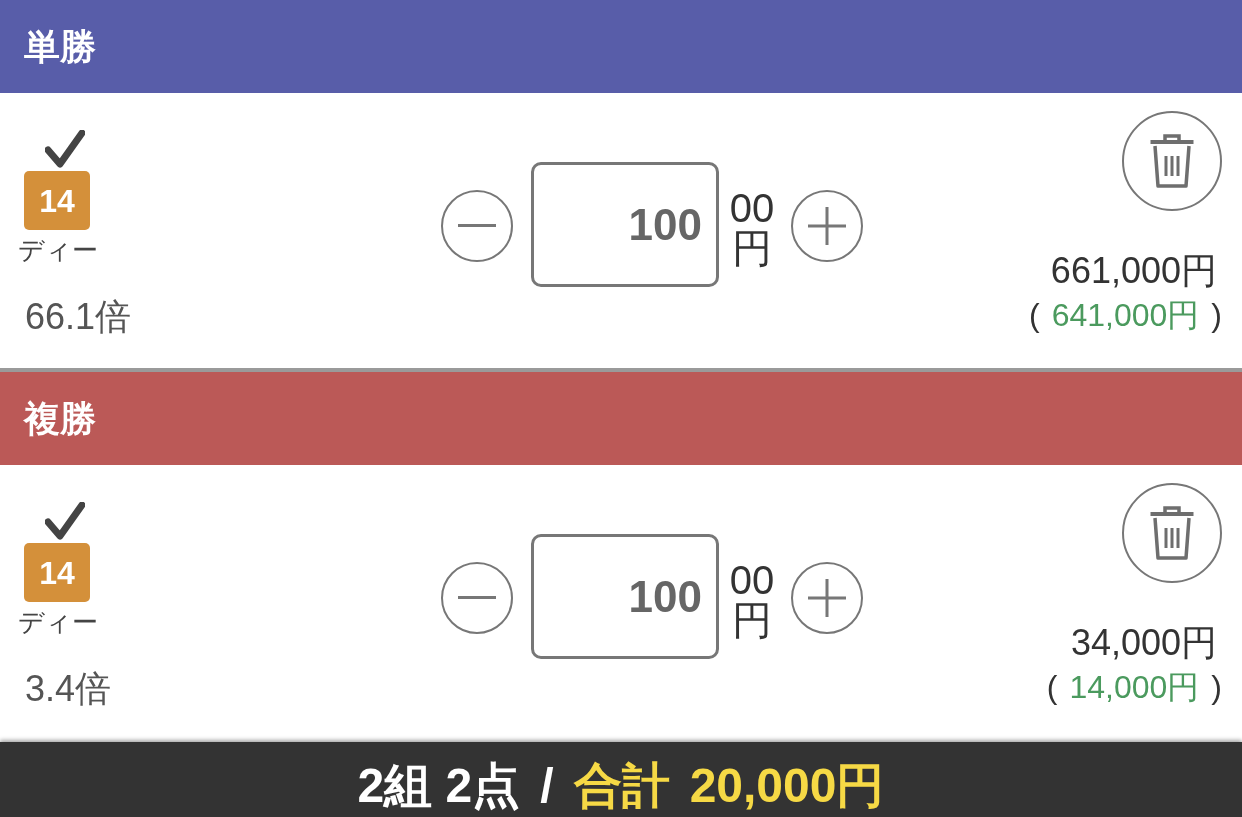 The width and height of the screenshot is (1242, 817). Describe the element at coordinates (1134, 687) in the screenshot. I see `profit-text: 14,000円` at that location.